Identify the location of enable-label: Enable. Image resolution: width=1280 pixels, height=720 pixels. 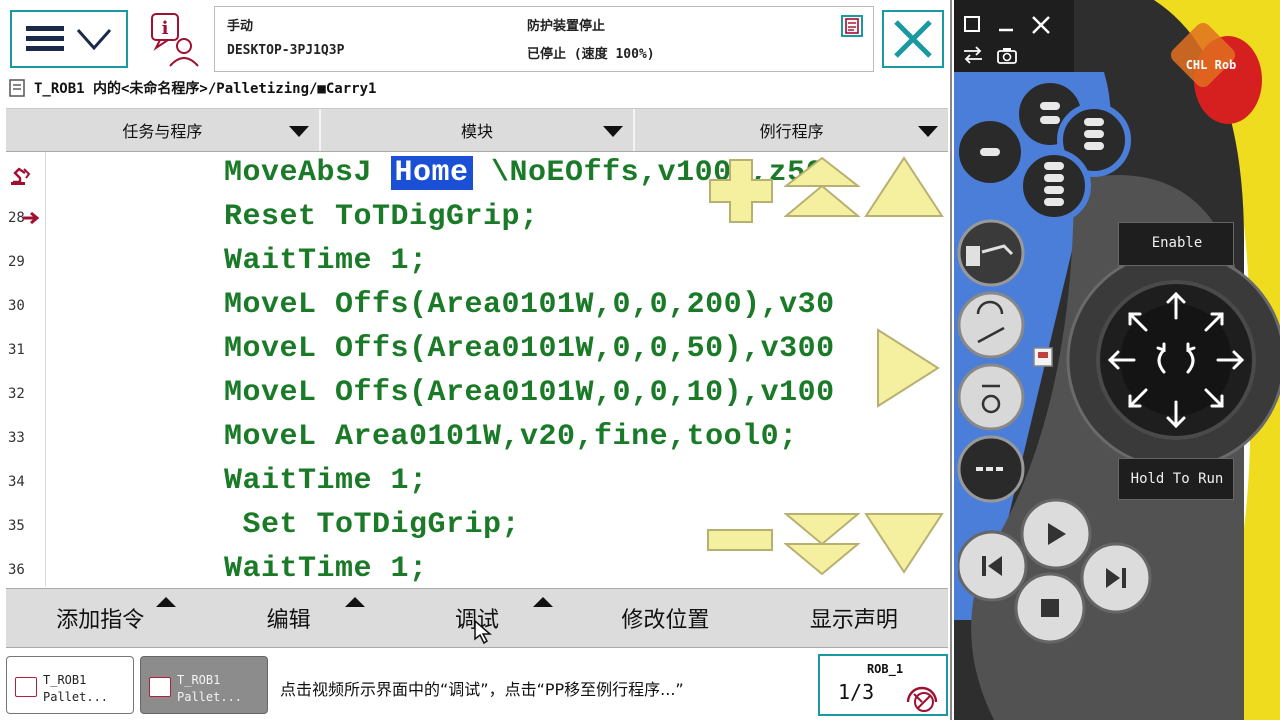
(1177, 243).